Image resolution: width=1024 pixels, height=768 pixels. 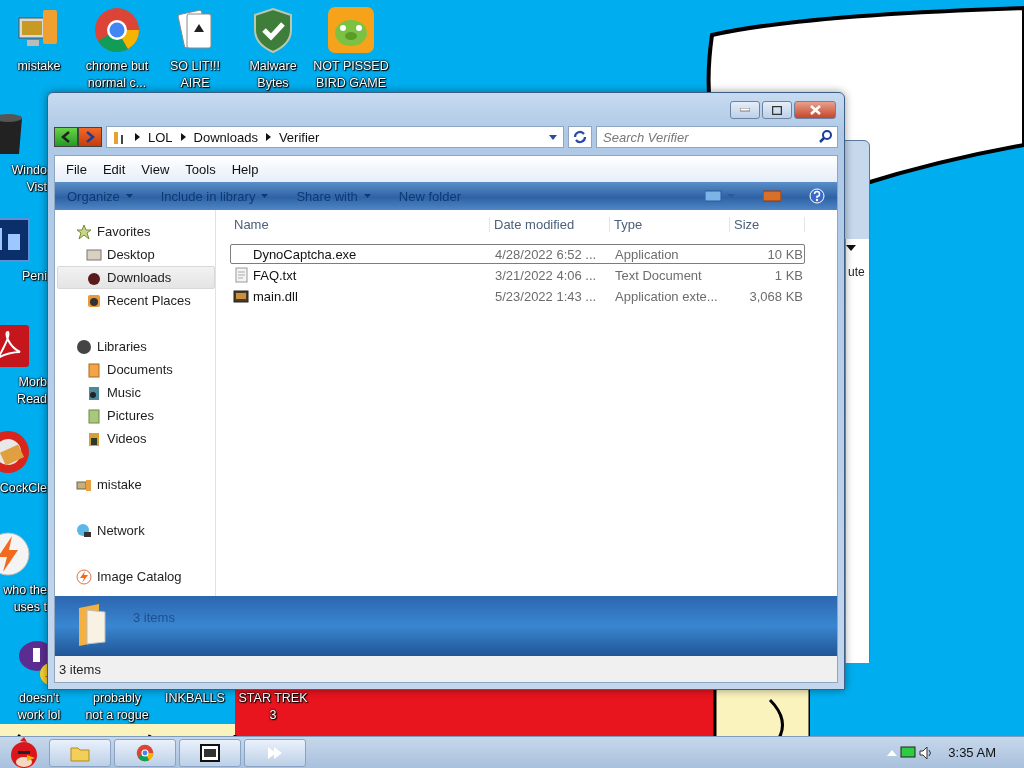 I want to click on nav-item: Libraries, so click(x=136, y=346).